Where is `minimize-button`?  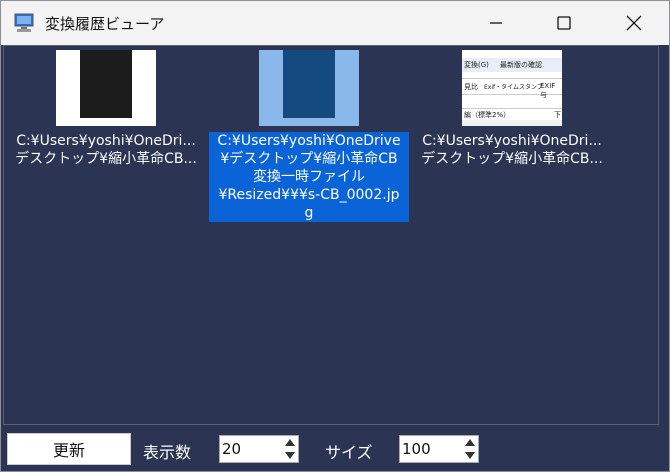 minimize-button is located at coordinates (496, 23).